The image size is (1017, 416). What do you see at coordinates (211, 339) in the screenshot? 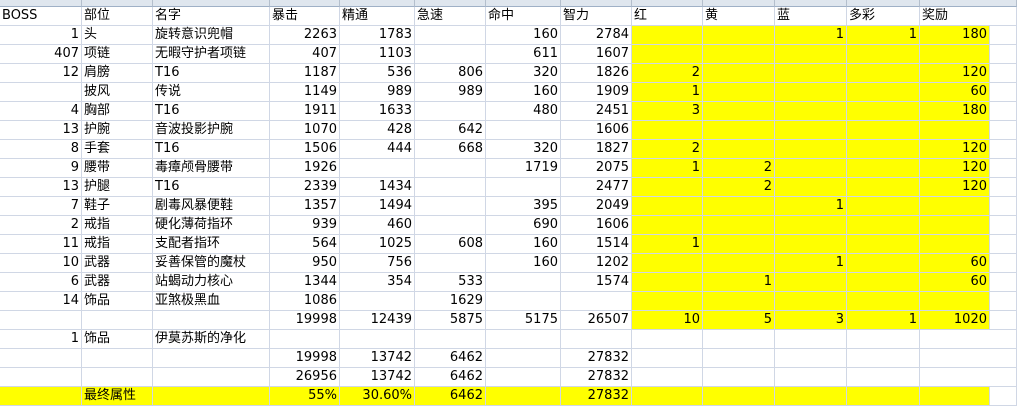
I see `table-cell: 伊莫苏斯的净化` at bounding box center [211, 339].